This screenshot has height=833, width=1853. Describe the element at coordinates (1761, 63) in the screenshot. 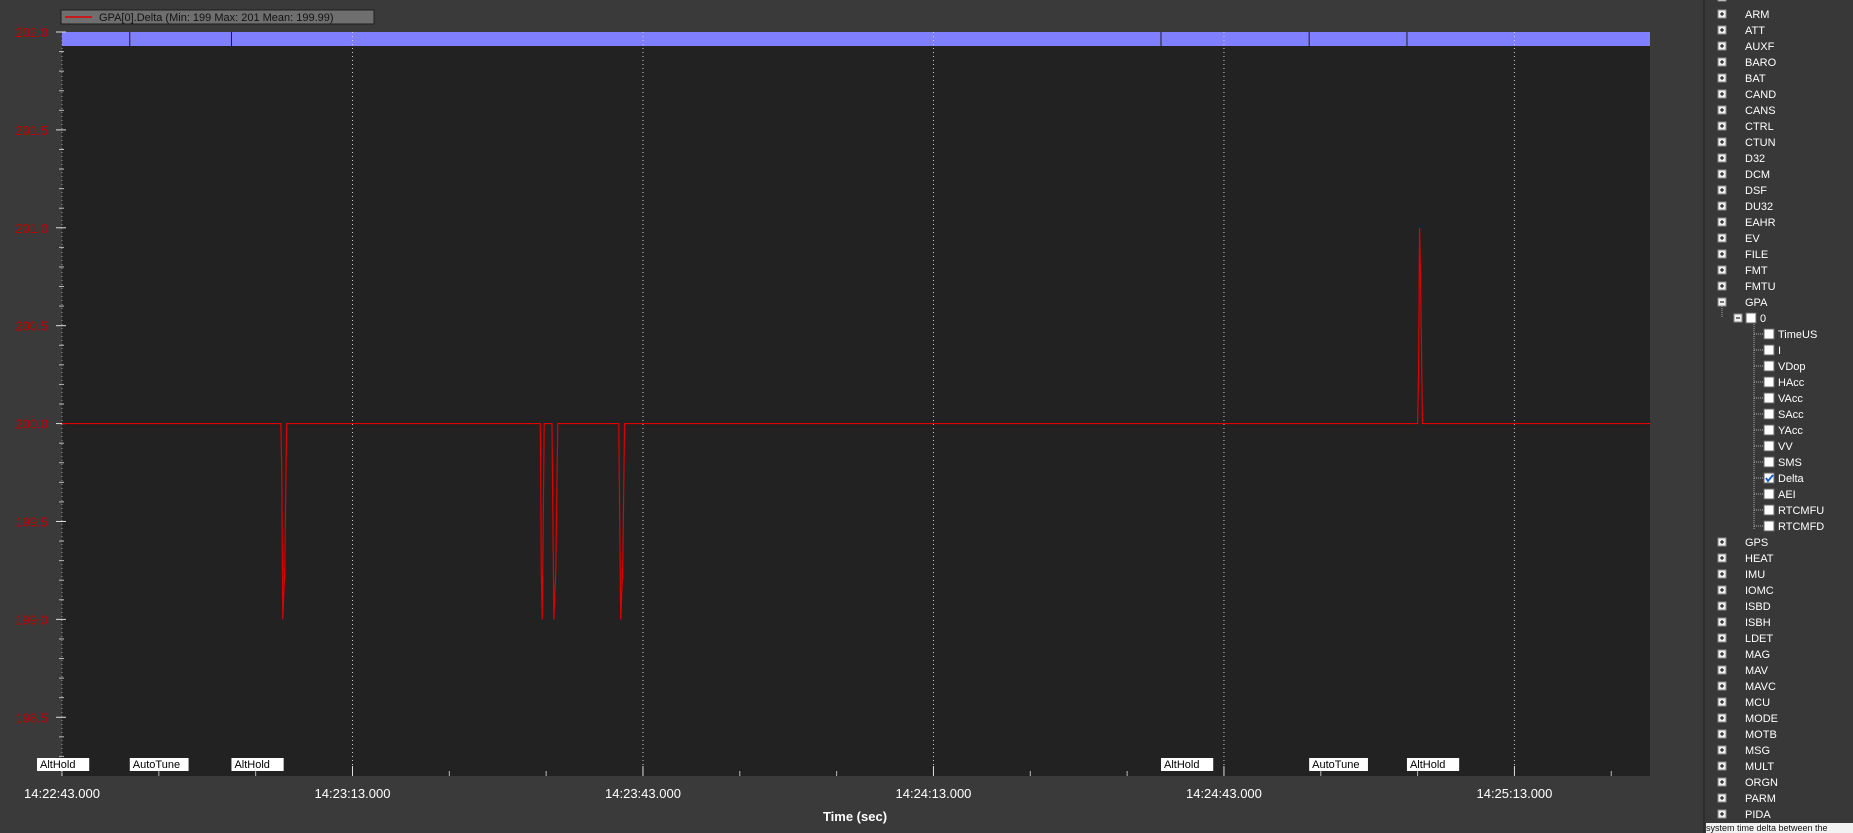

I see `tree-item-label: BARO` at that location.